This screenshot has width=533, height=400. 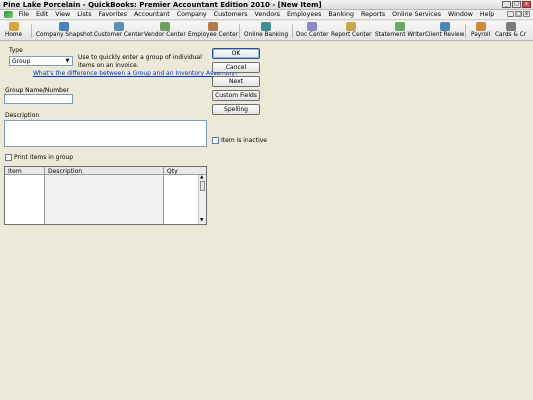 I want to click on toolbar-label: Company Snapshot, so click(x=64, y=35).